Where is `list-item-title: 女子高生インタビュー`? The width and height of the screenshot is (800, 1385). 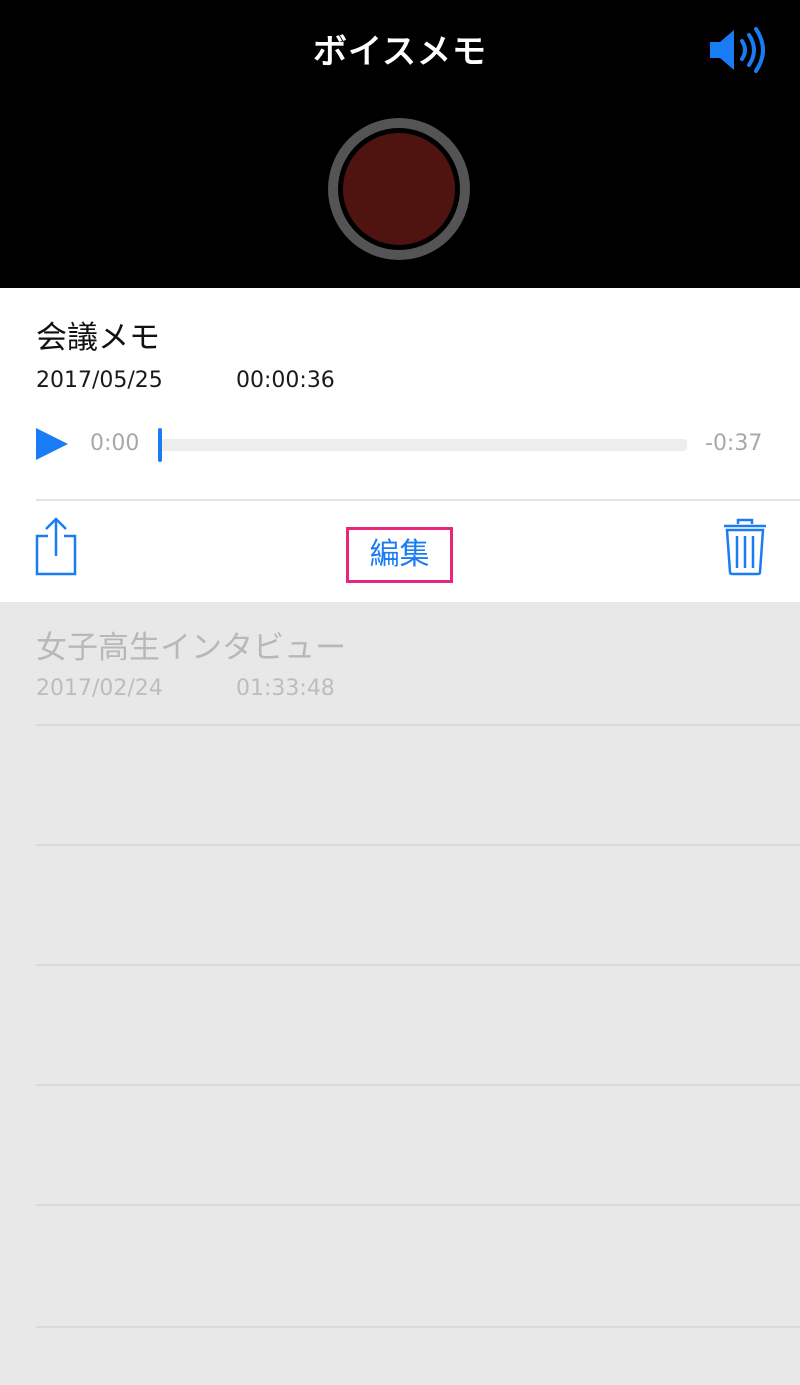
list-item-title: 女子高生インタビュー is located at coordinates (191, 644).